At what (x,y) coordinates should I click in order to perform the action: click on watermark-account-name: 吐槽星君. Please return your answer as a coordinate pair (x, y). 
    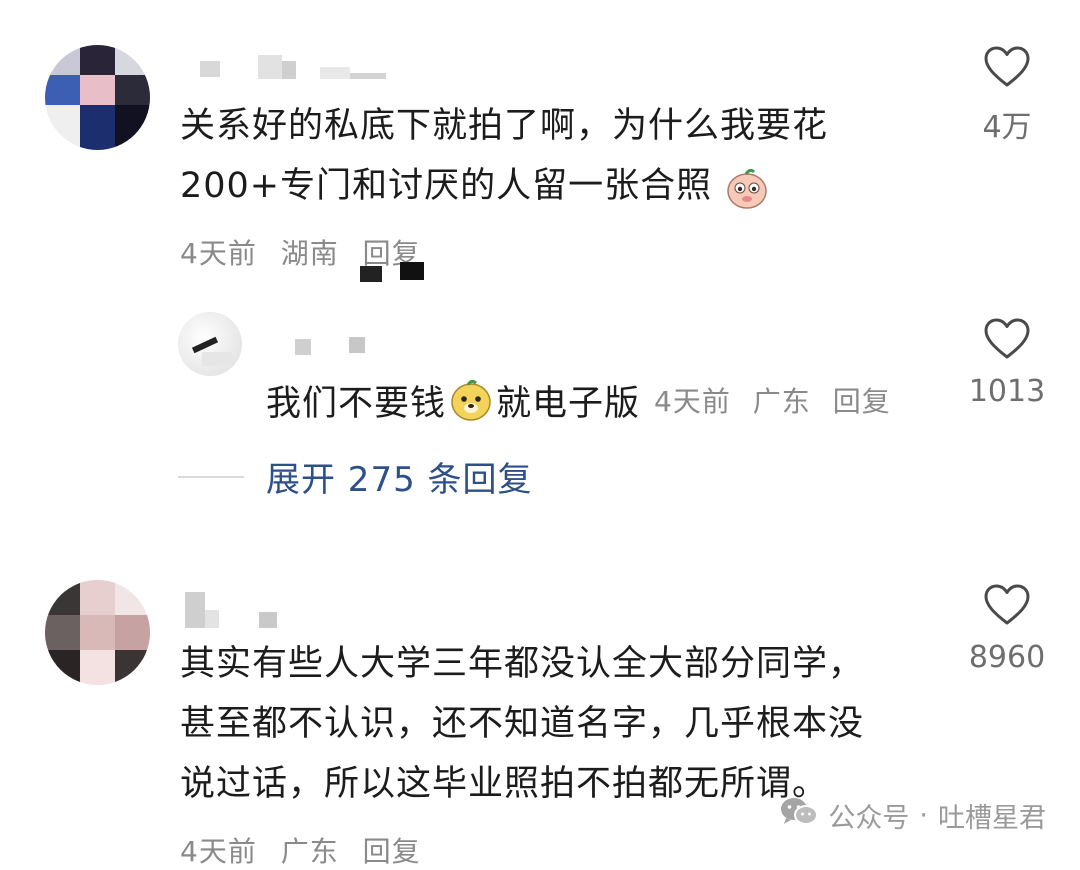
    Looking at the image, I should click on (992, 818).